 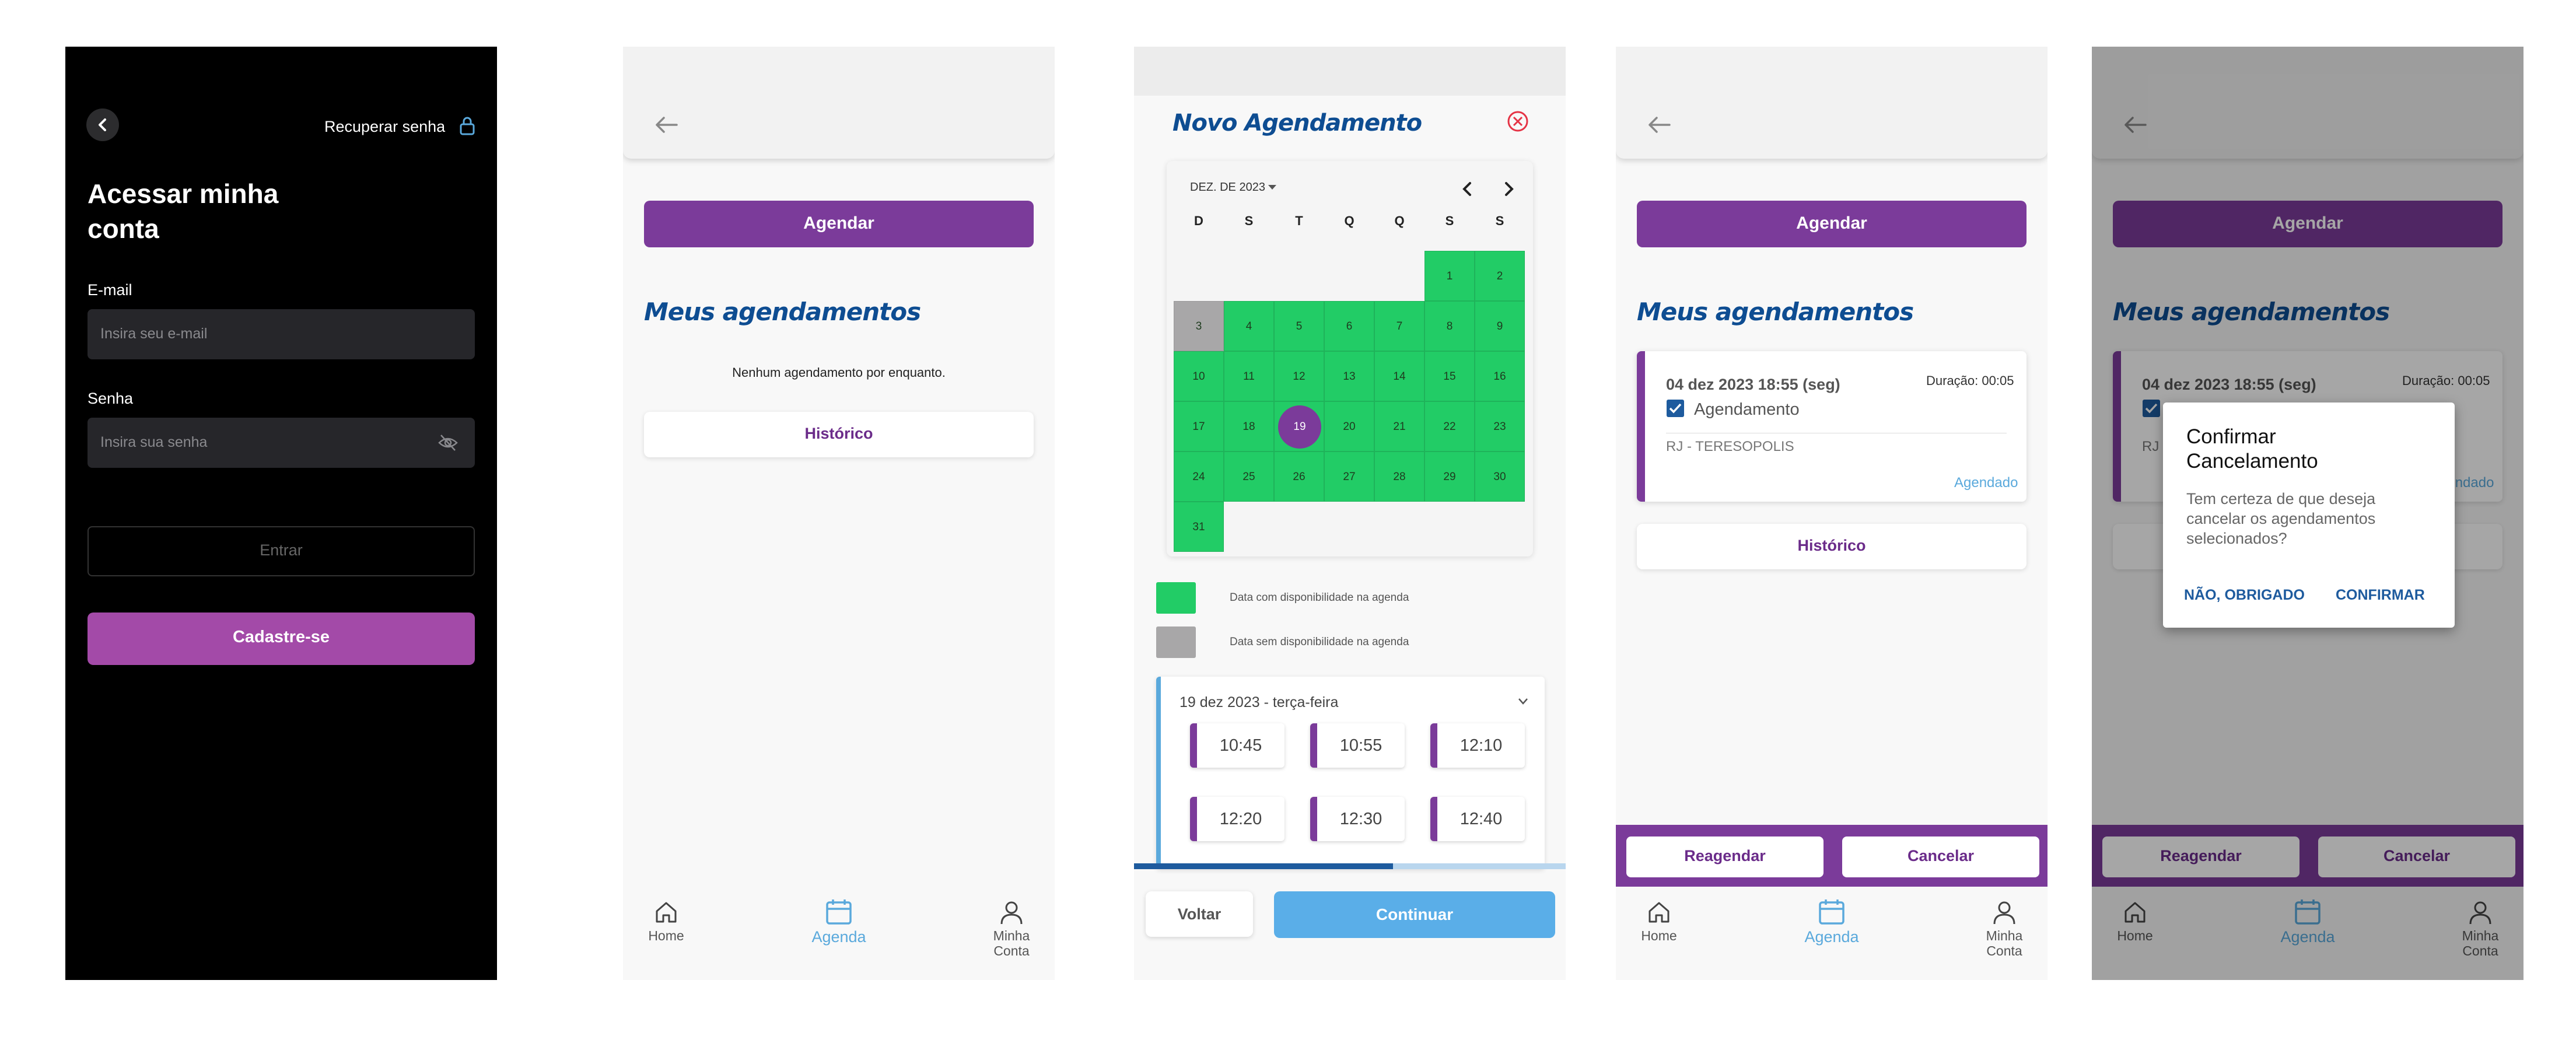 What do you see at coordinates (1725, 856) in the screenshot?
I see `reschedule-button: Reagendar` at bounding box center [1725, 856].